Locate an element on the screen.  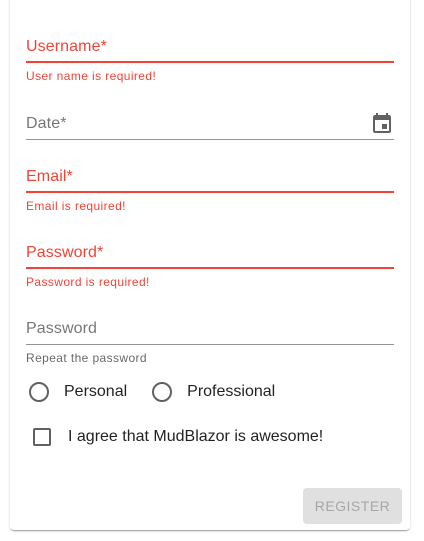
checkbox-unchecked-icon is located at coordinates (42, 437).